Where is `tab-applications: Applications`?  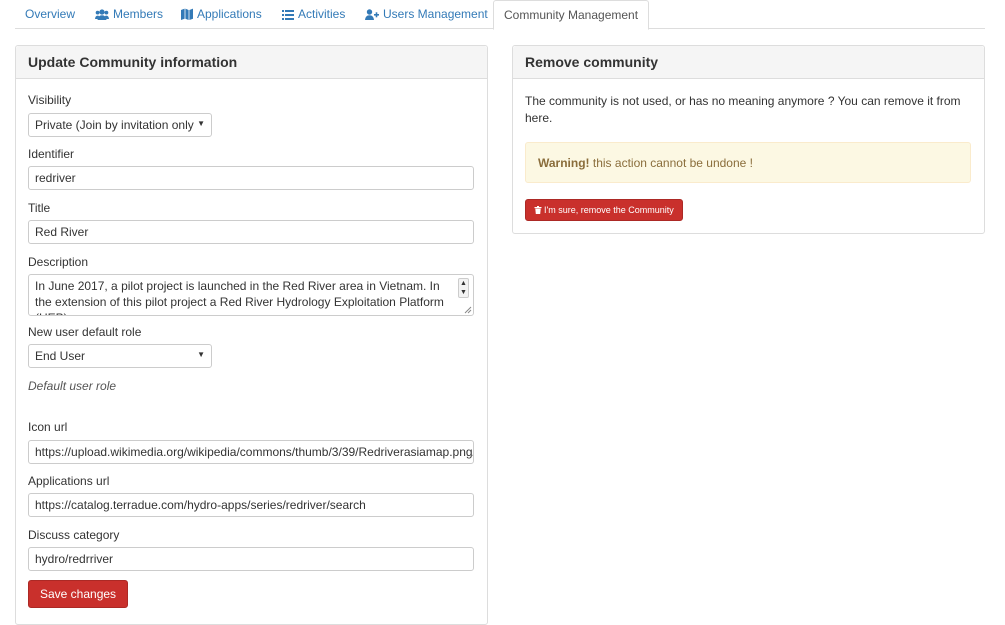
tab-applications: Applications is located at coordinates (221, 14).